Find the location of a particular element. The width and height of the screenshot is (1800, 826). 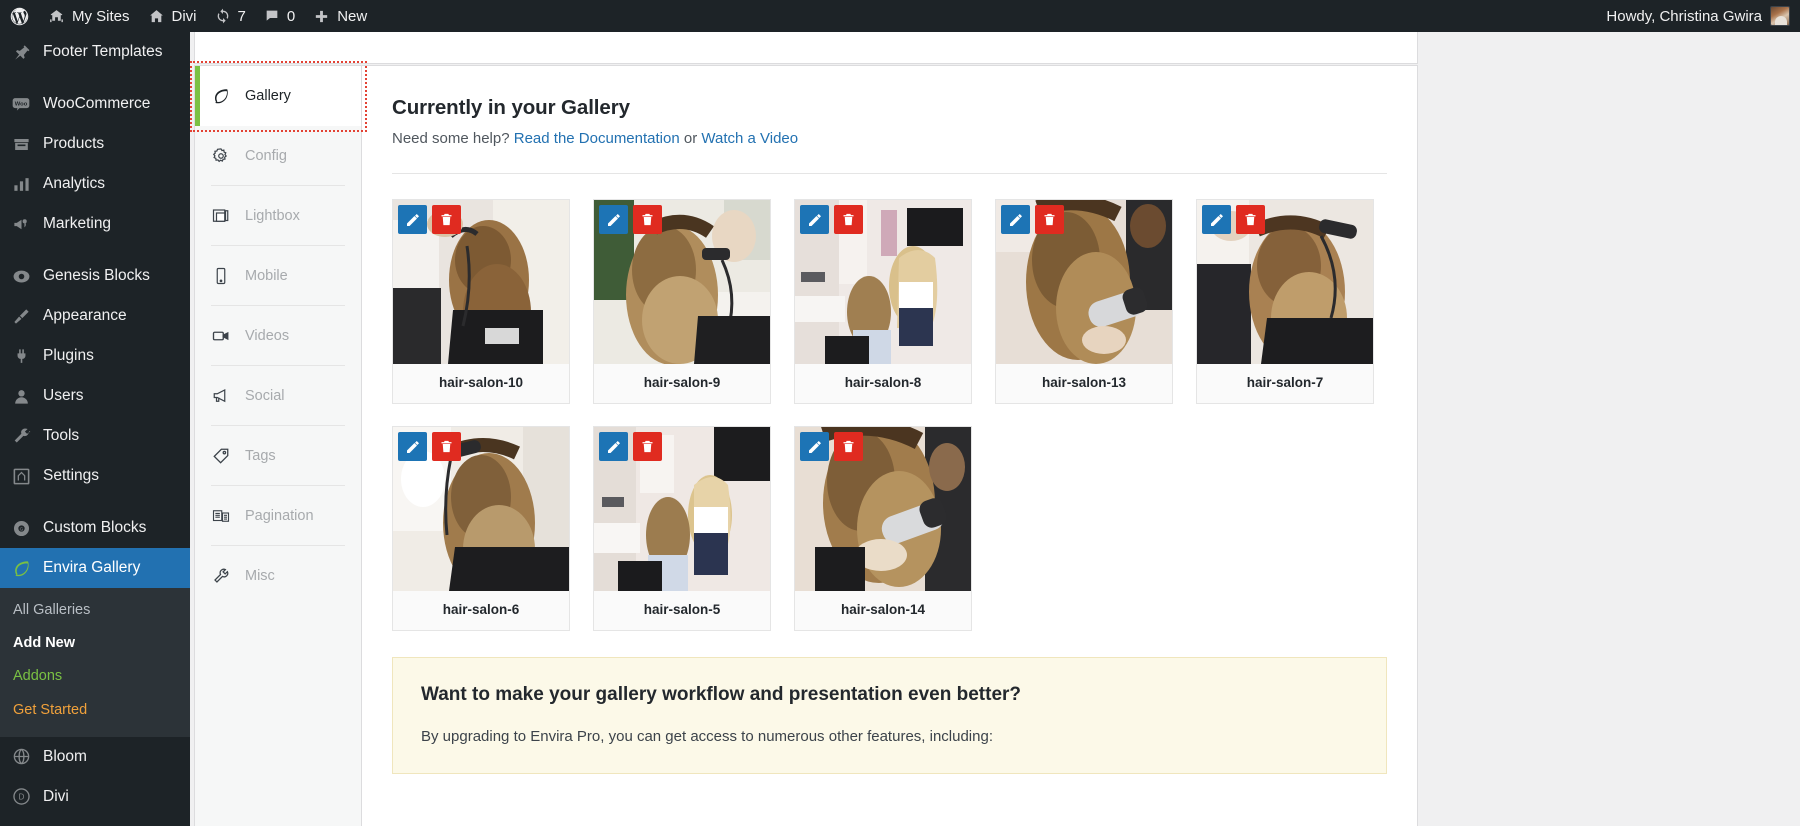

tab-social: Social is located at coordinates (278, 396).